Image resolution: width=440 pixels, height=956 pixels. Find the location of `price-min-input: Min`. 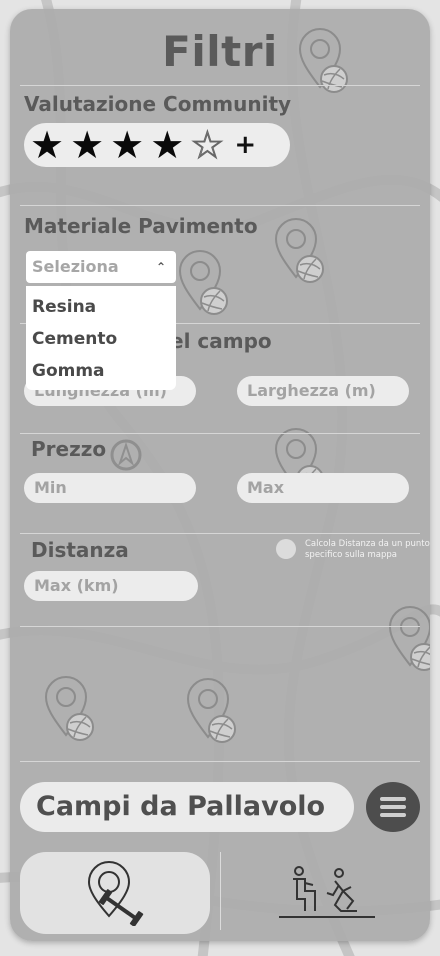

price-min-input: Min is located at coordinates (110, 488).